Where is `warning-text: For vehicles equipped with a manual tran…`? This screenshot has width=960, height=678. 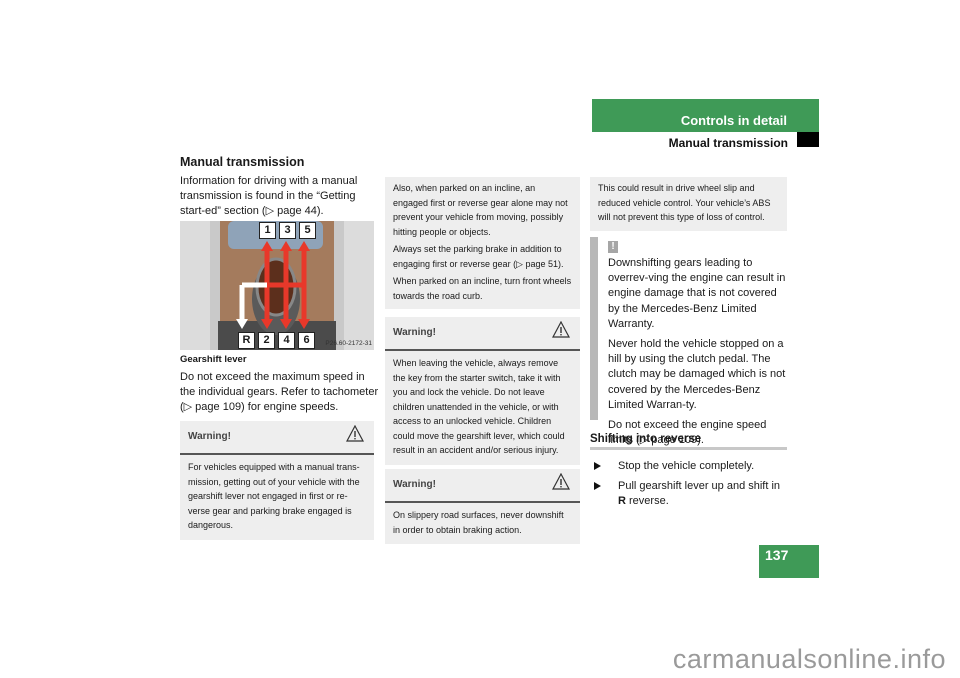 warning-text: For vehicles equipped with a manual tran… is located at coordinates (274, 496).